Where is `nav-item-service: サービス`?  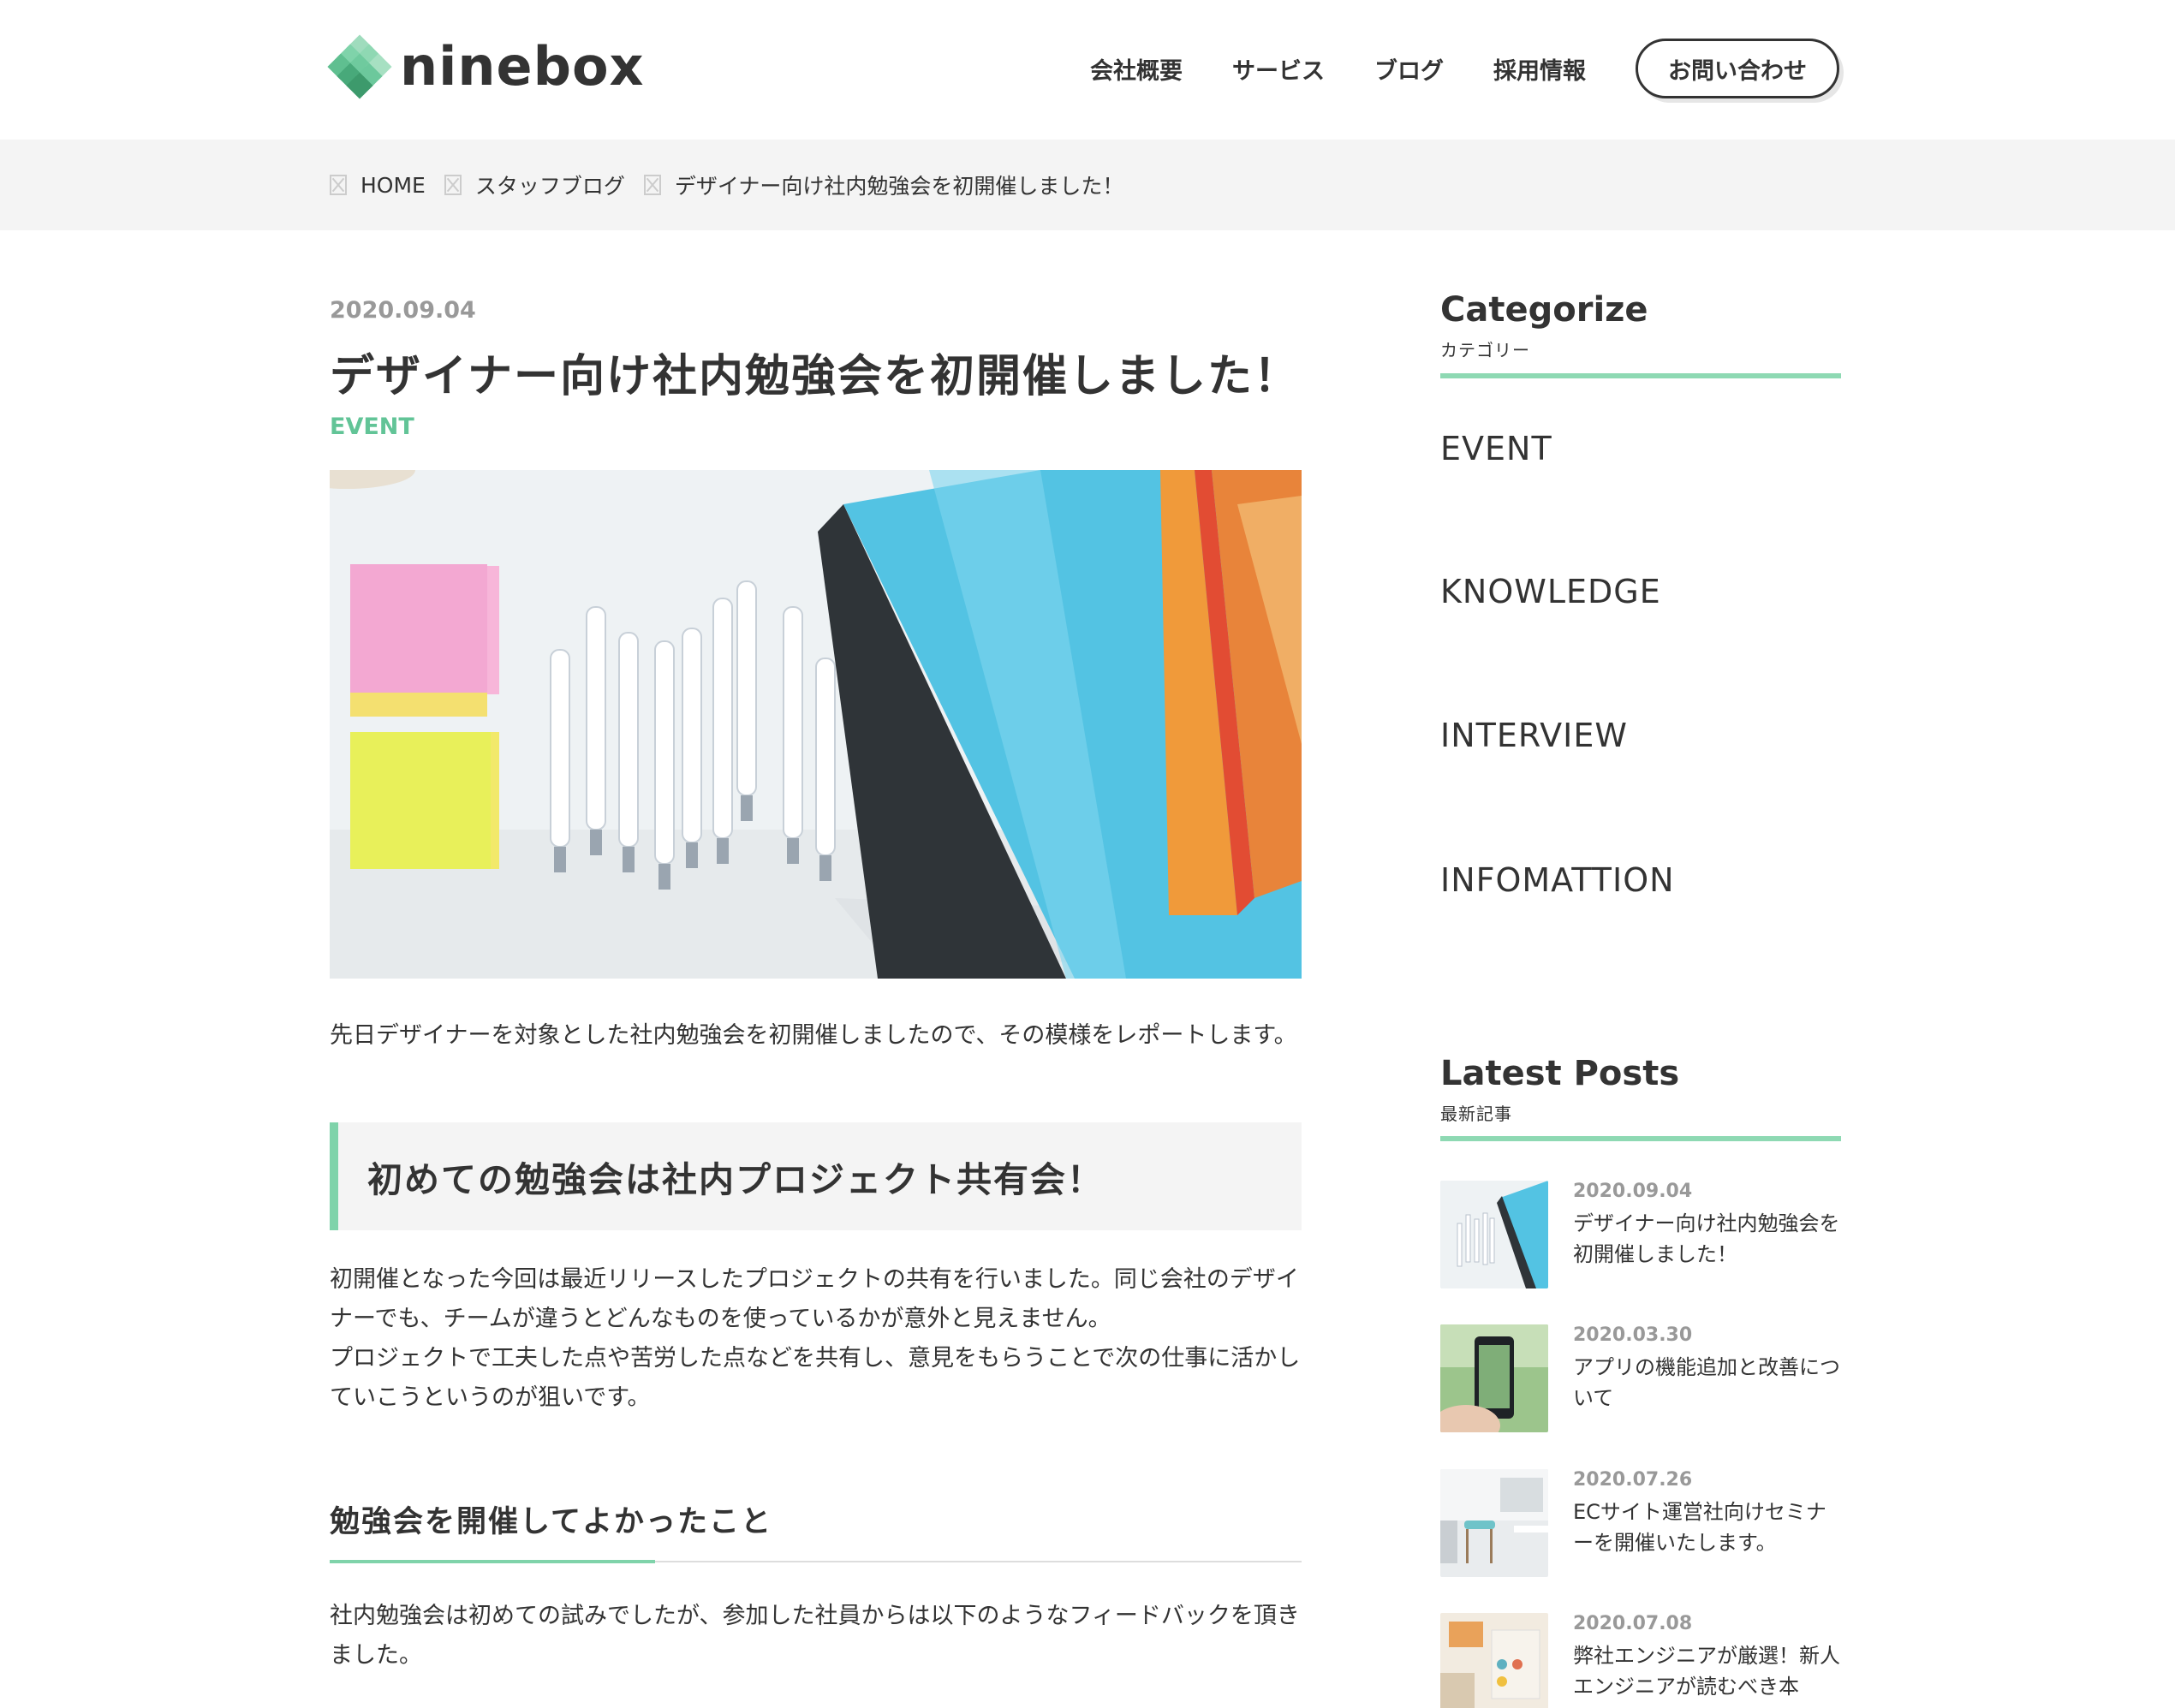 nav-item-service: サービス is located at coordinates (1279, 69).